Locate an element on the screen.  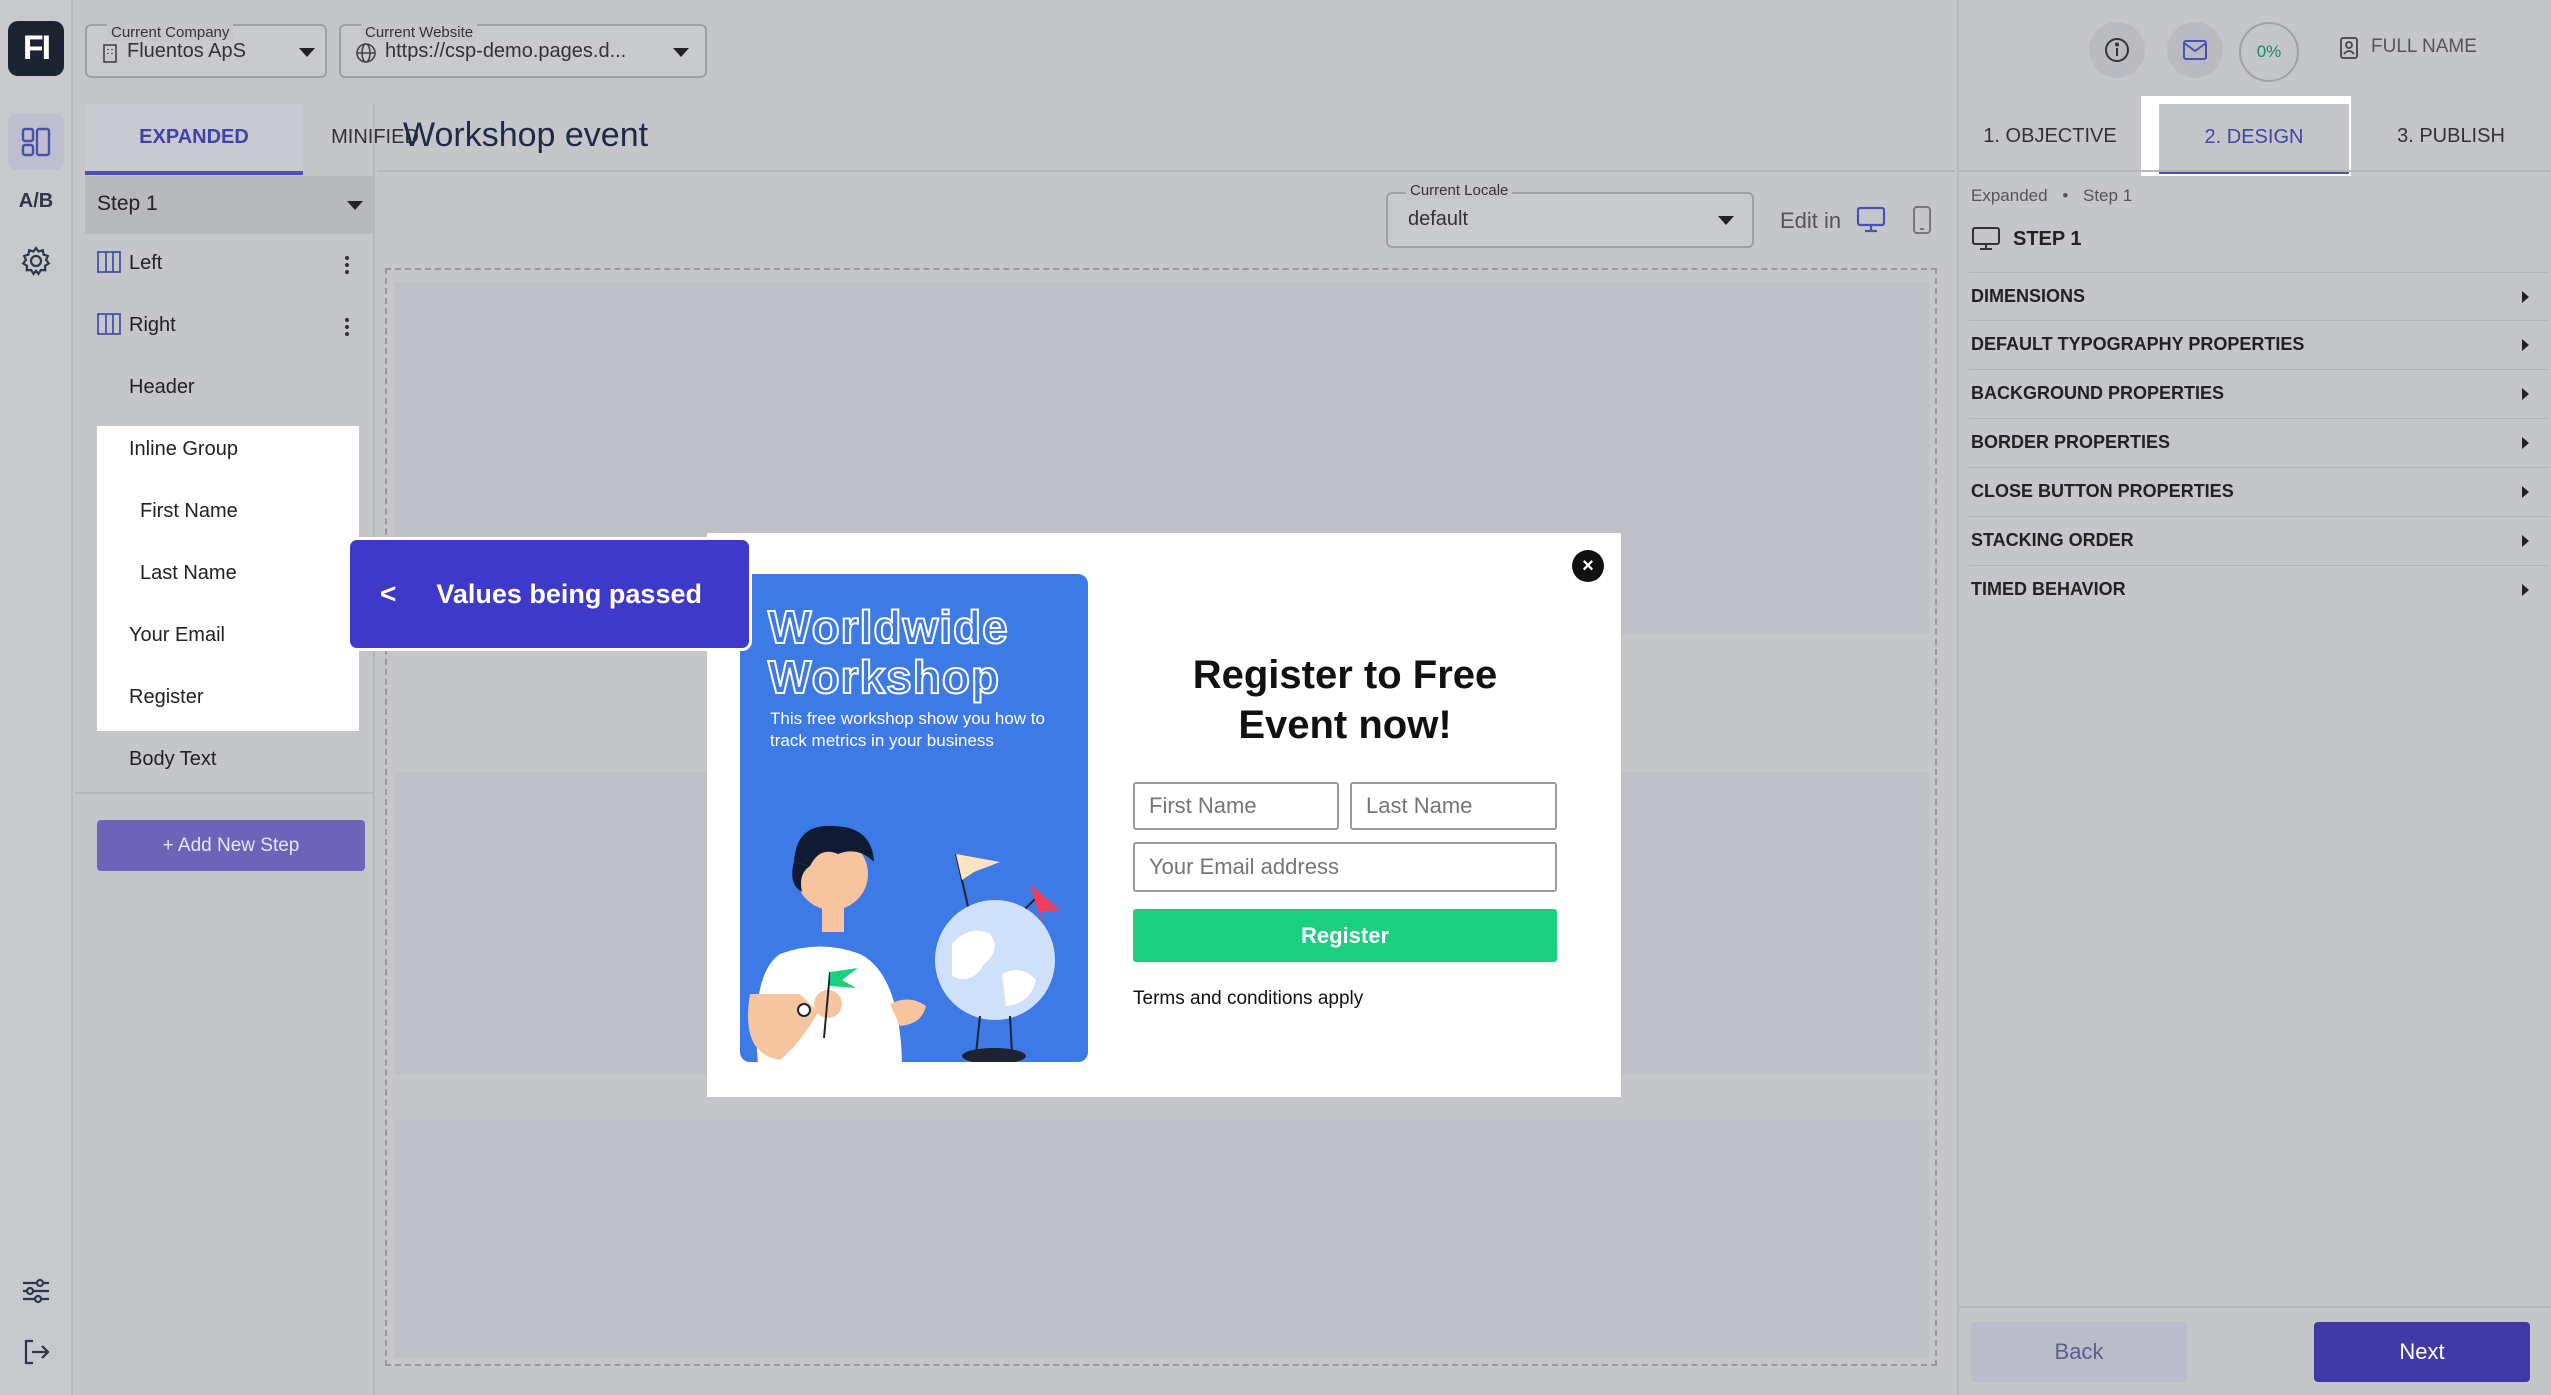
layout-icon is located at coordinates (36, 142).